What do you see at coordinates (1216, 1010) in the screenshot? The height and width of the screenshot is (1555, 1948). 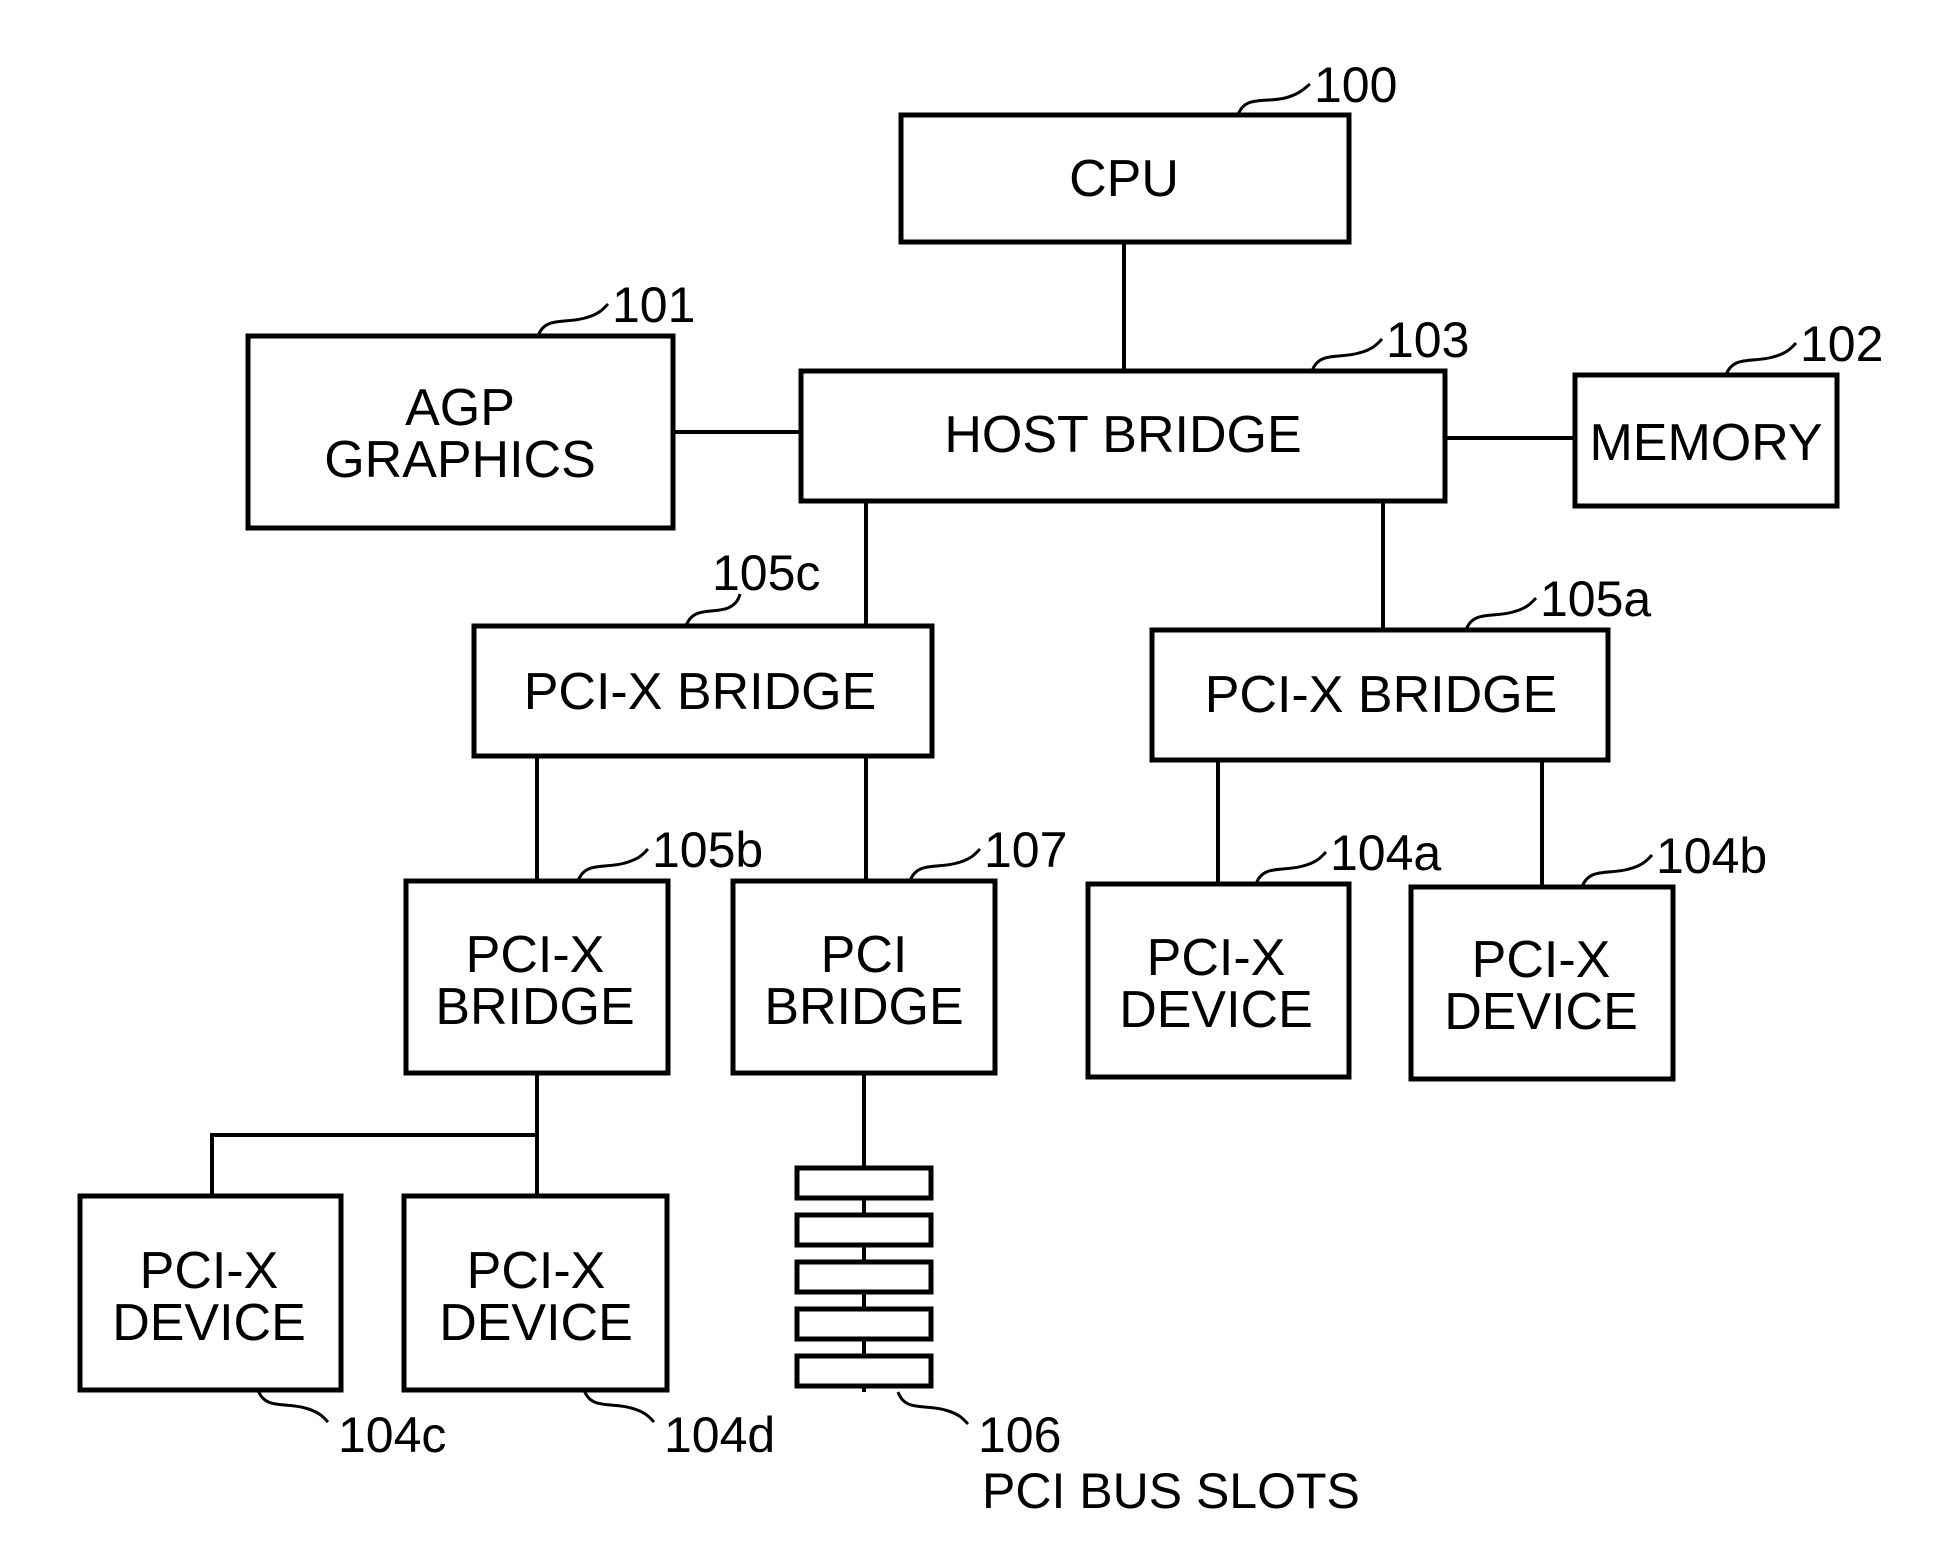 I see `device-a-label-line2: DEVICE` at bounding box center [1216, 1010].